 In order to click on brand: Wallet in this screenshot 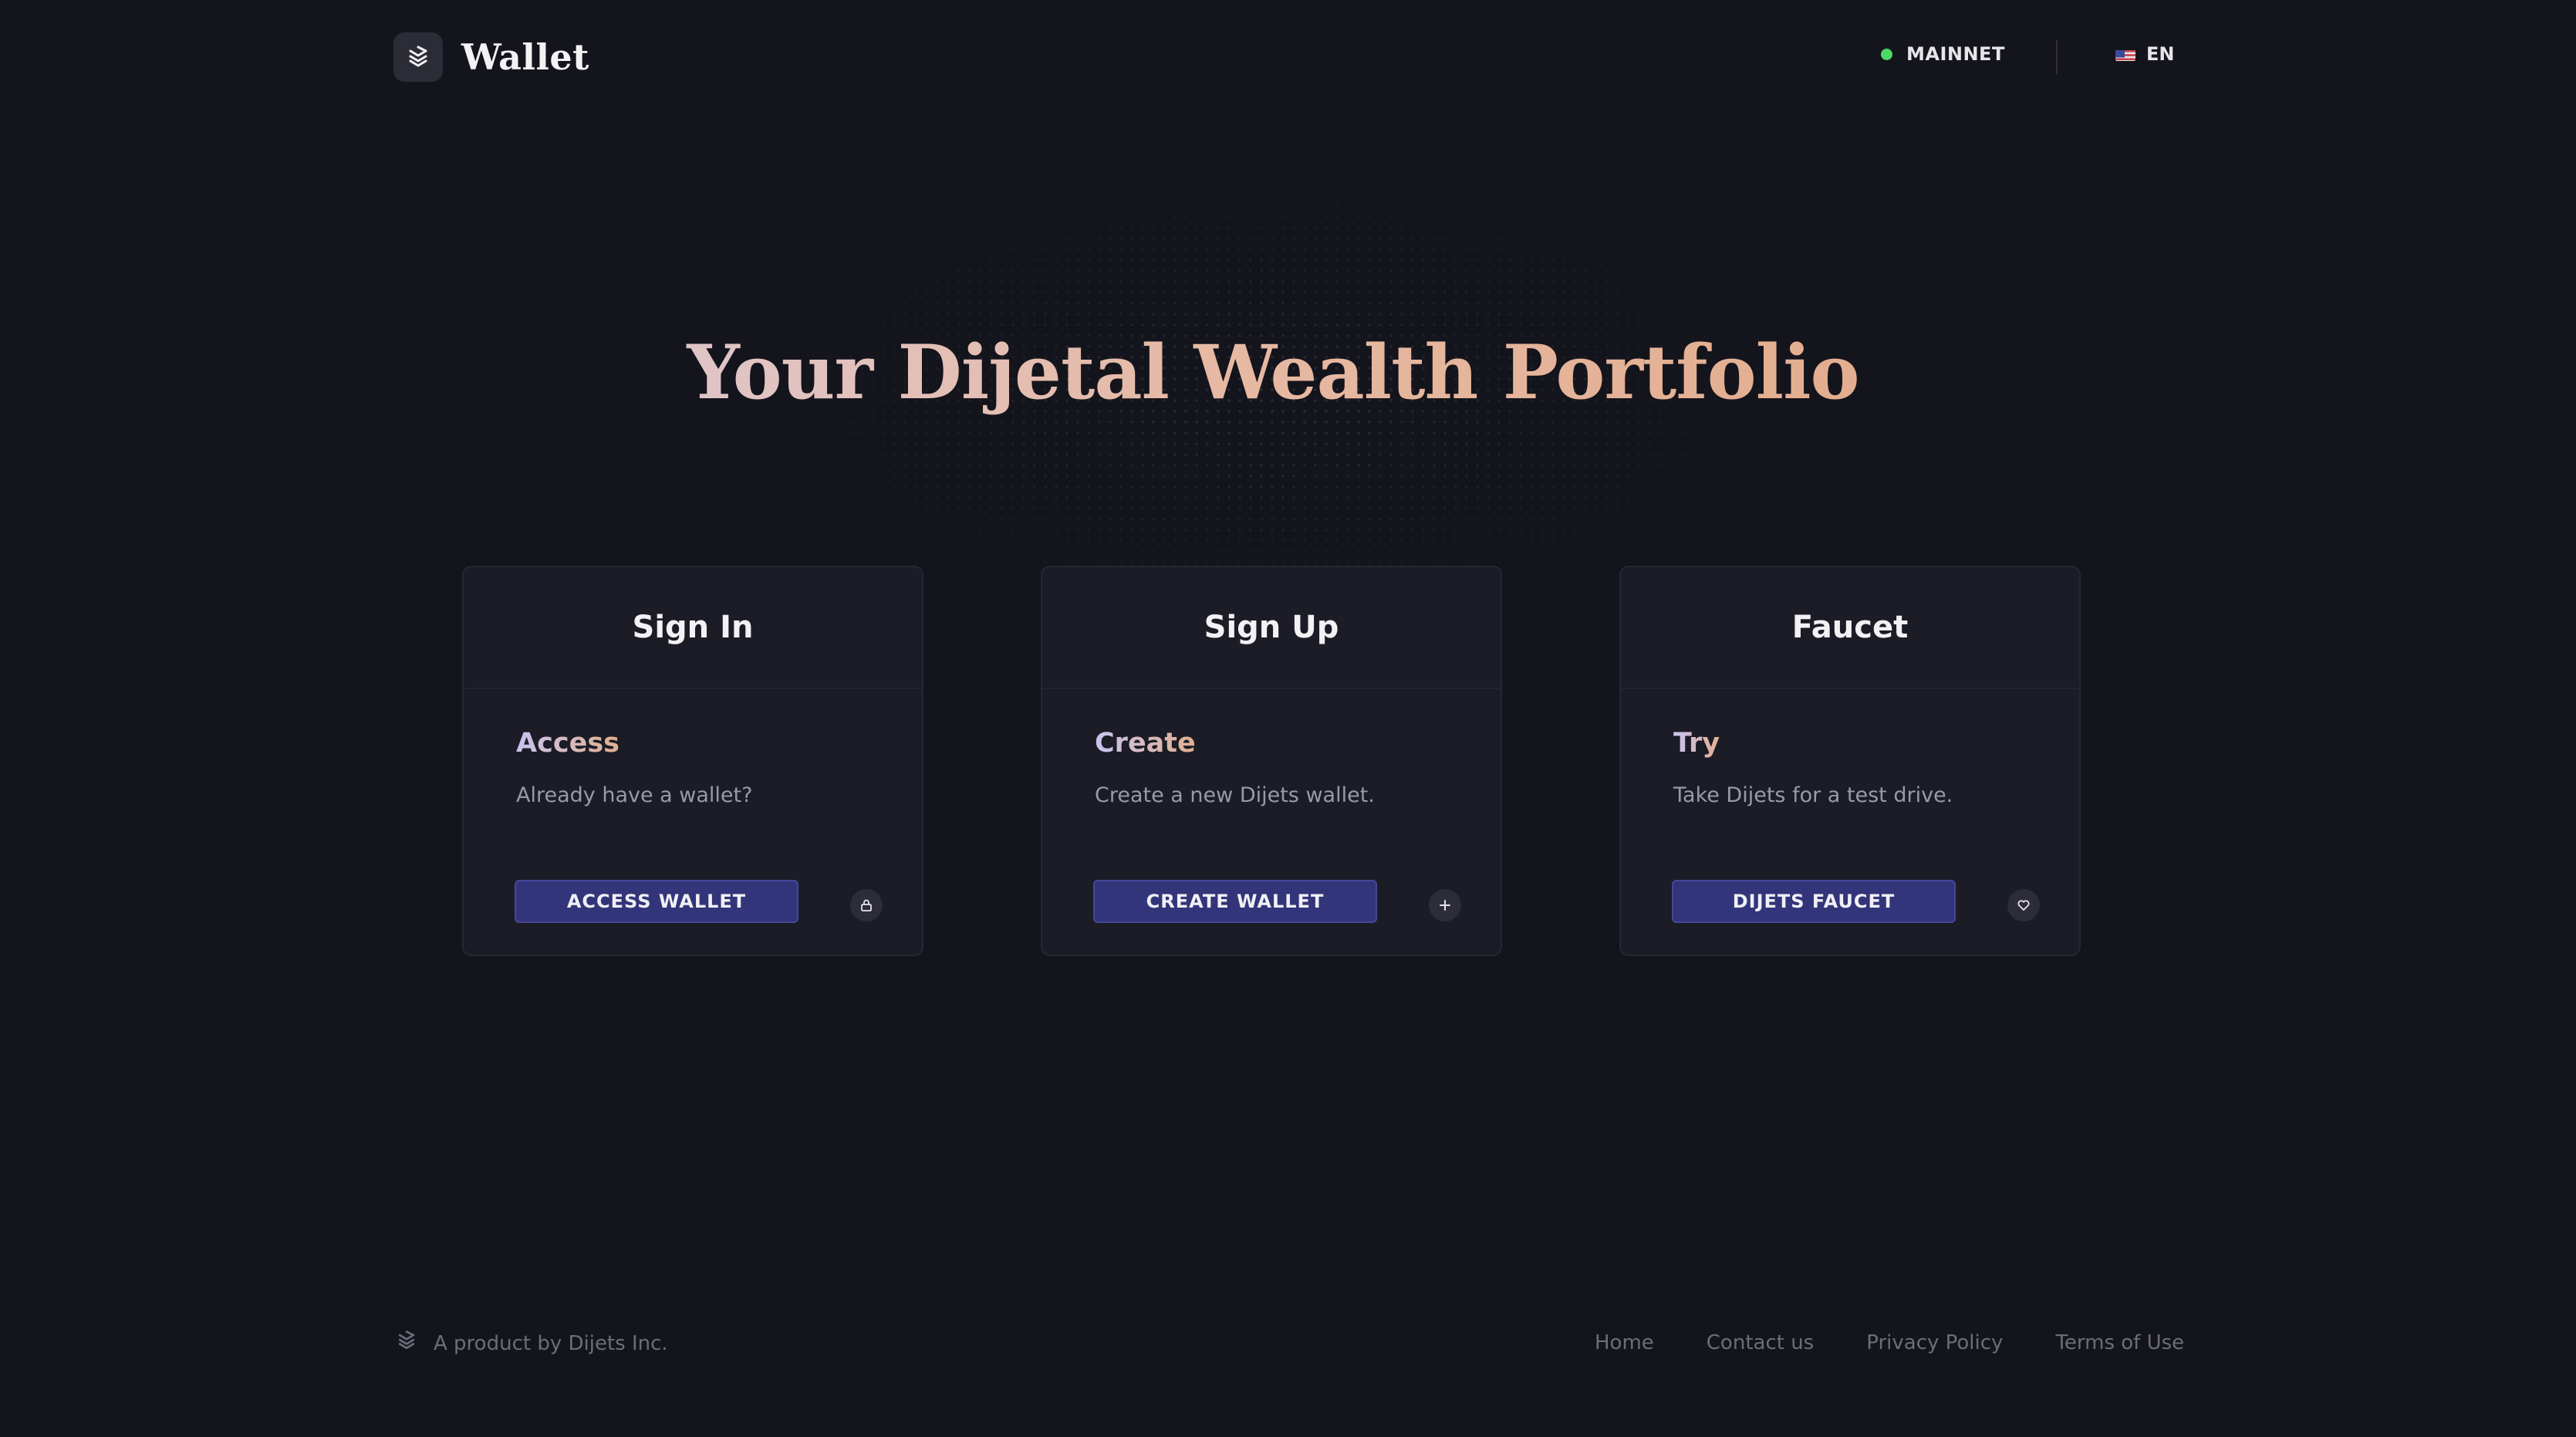, I will do `click(491, 57)`.